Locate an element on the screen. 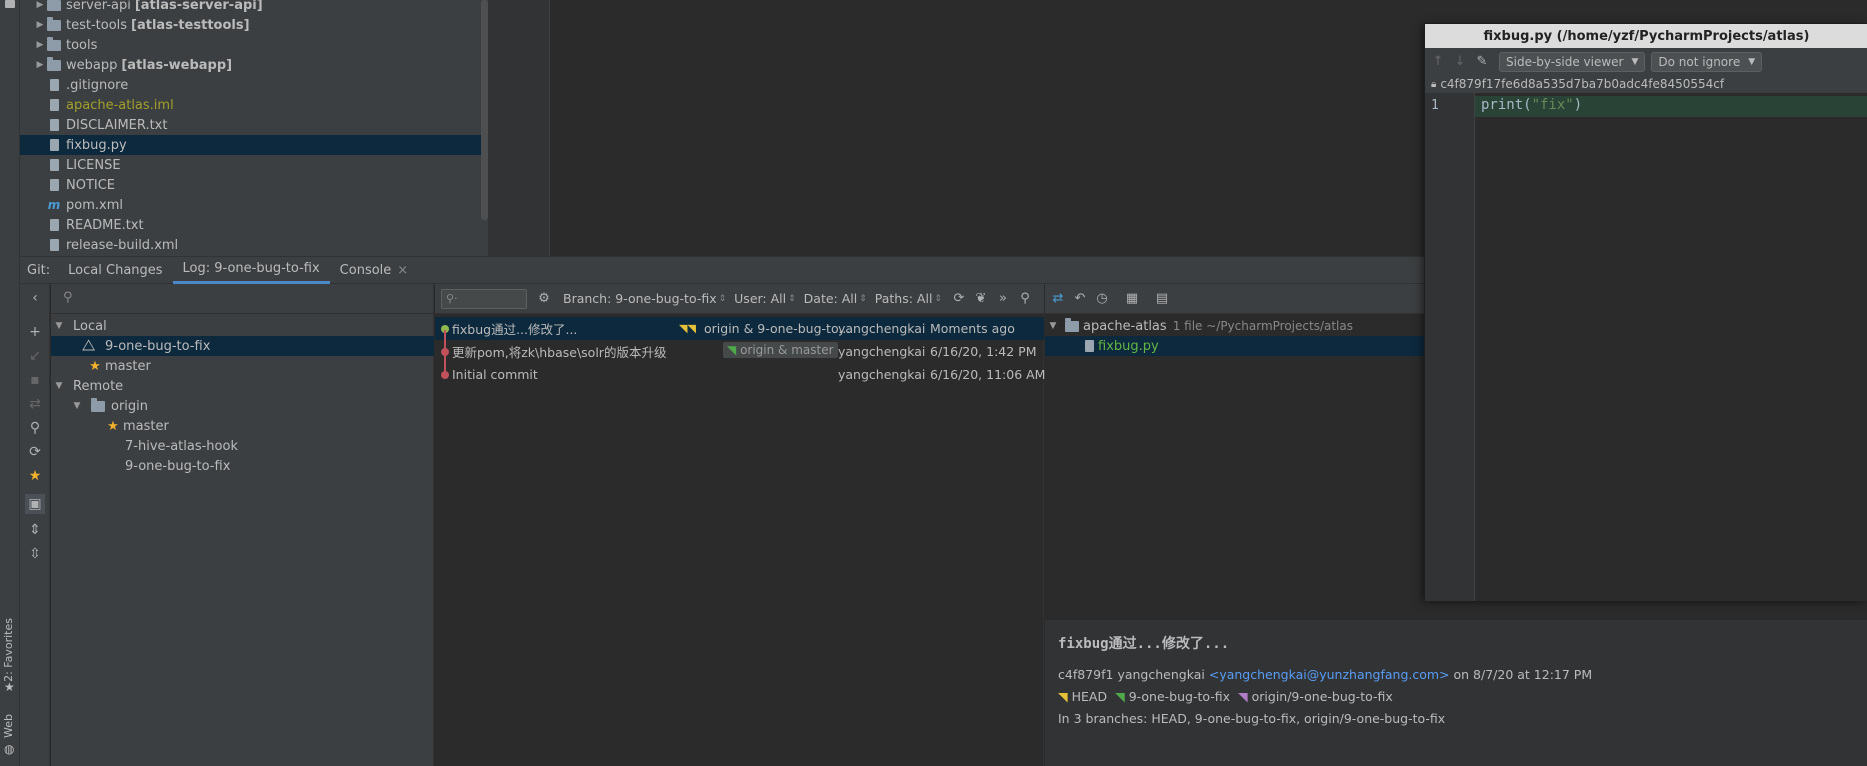 This screenshot has height=766, width=1867. root-name: apache-atlas is located at coordinates (1125, 326).